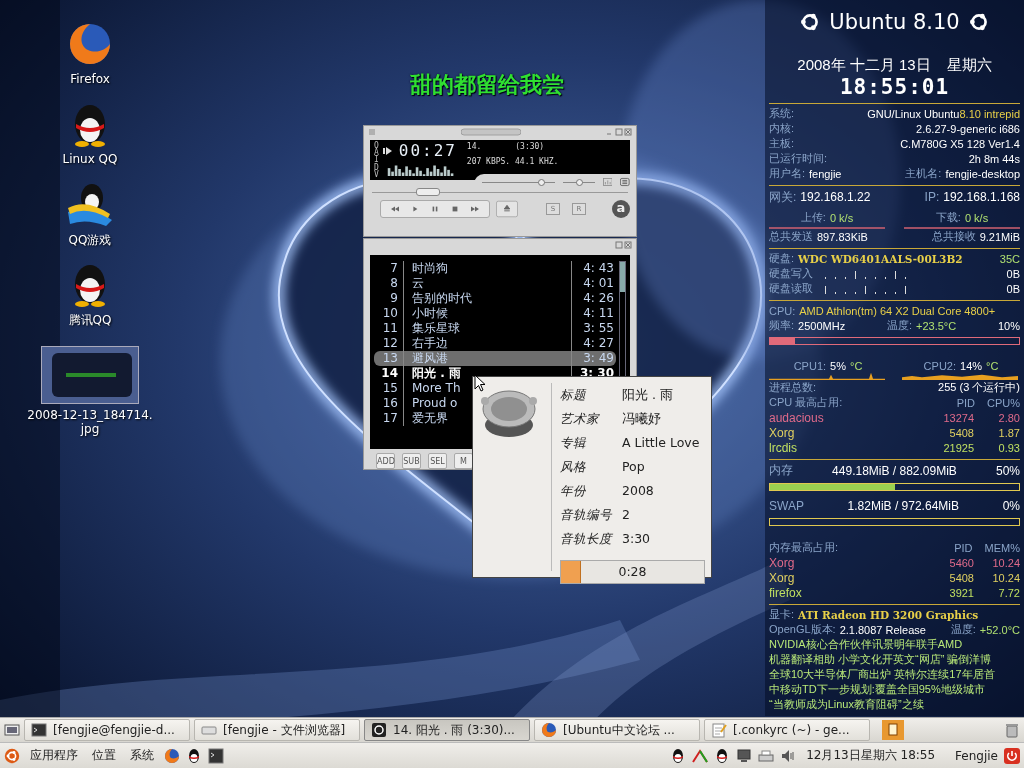  What do you see at coordinates (487, 85) in the screenshot?
I see `lyric-text: 甜的都留给我尝` at bounding box center [487, 85].